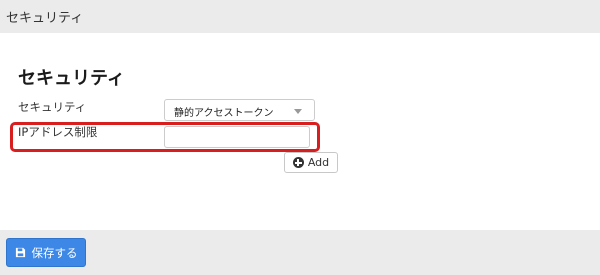  I want to click on security-select-value: 静的アクセストークン, so click(224, 113).